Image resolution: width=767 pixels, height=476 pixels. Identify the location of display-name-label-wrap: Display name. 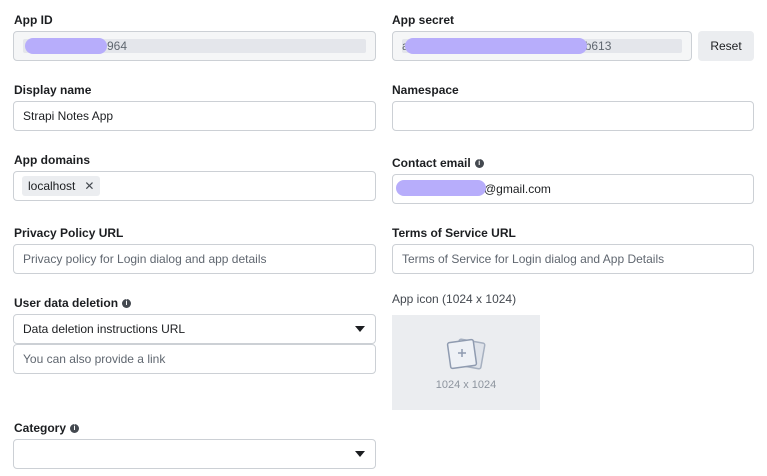
(53, 90).